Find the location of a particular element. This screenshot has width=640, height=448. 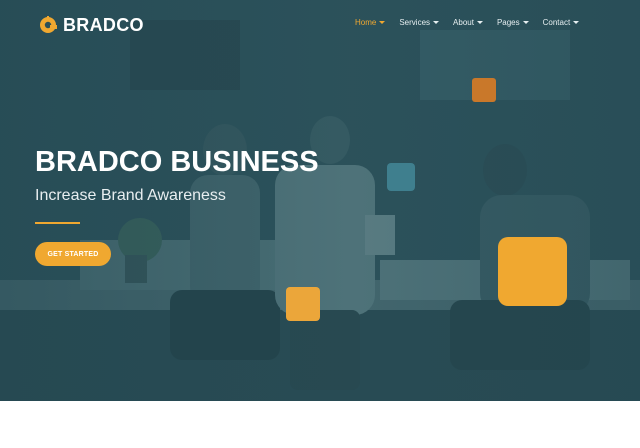

nav-item-label: Home is located at coordinates (366, 22).